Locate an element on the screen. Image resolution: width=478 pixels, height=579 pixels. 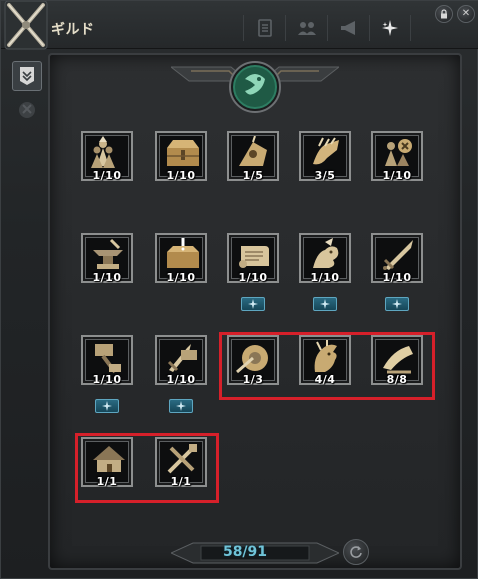
skill-level: 3/5 is located at coordinates (325, 175).